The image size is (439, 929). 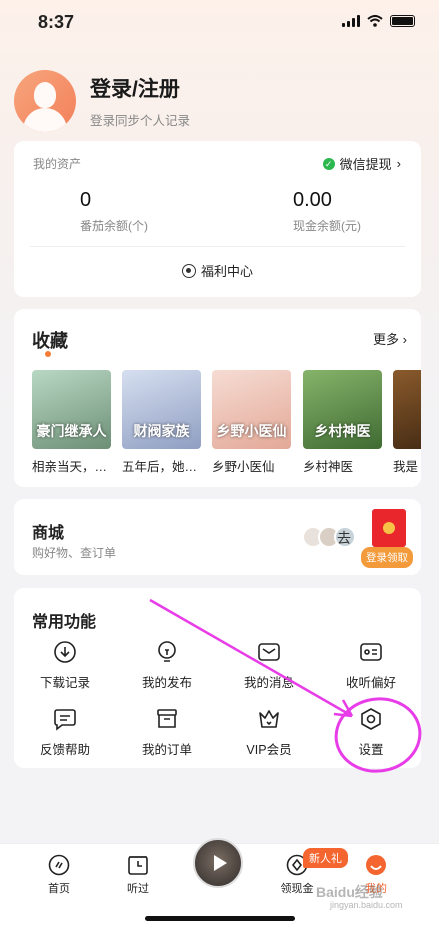 What do you see at coordinates (217, 537) in the screenshot?
I see `mall-card: 商城 购好物、查订单 去 登录领取` at bounding box center [217, 537].